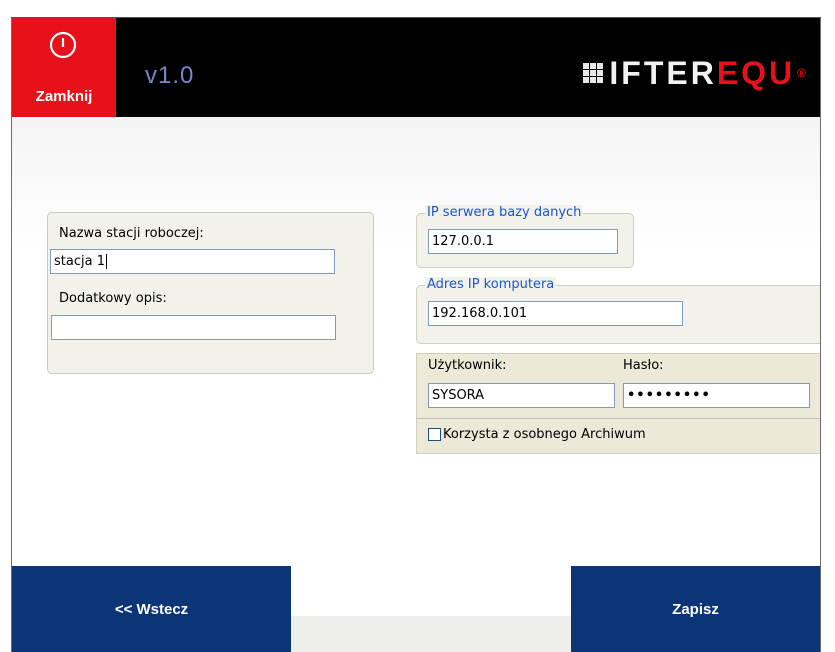 The height and width of the screenshot is (652, 835). I want to click on power-icon, so click(63, 45).